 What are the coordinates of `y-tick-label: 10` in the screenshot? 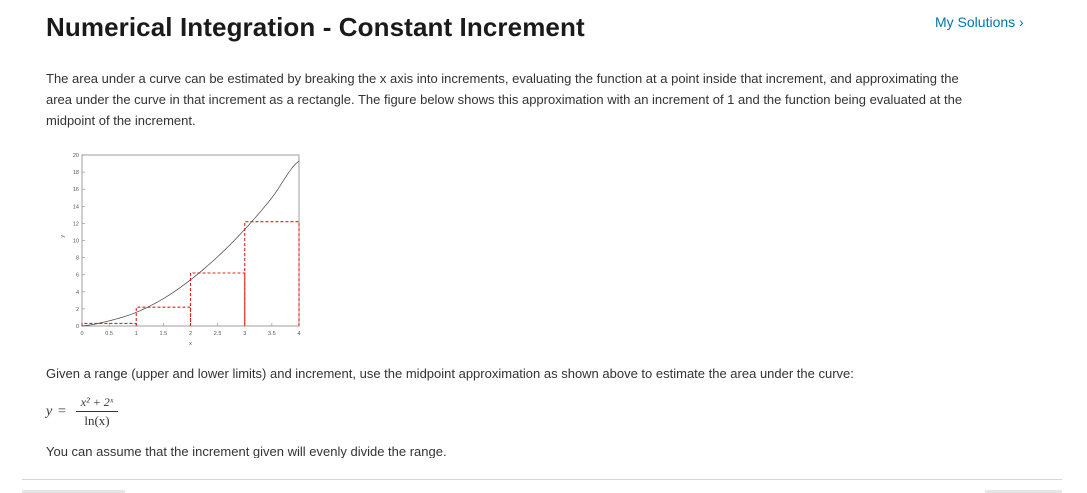 It's located at (76, 242).